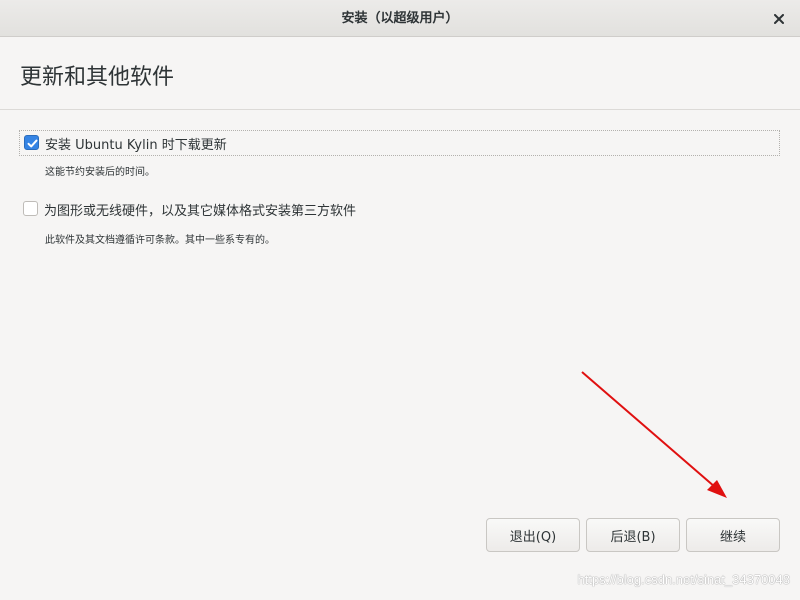 The image size is (800, 600). What do you see at coordinates (633, 535) in the screenshot?
I see `back-button: 后退(B)` at bounding box center [633, 535].